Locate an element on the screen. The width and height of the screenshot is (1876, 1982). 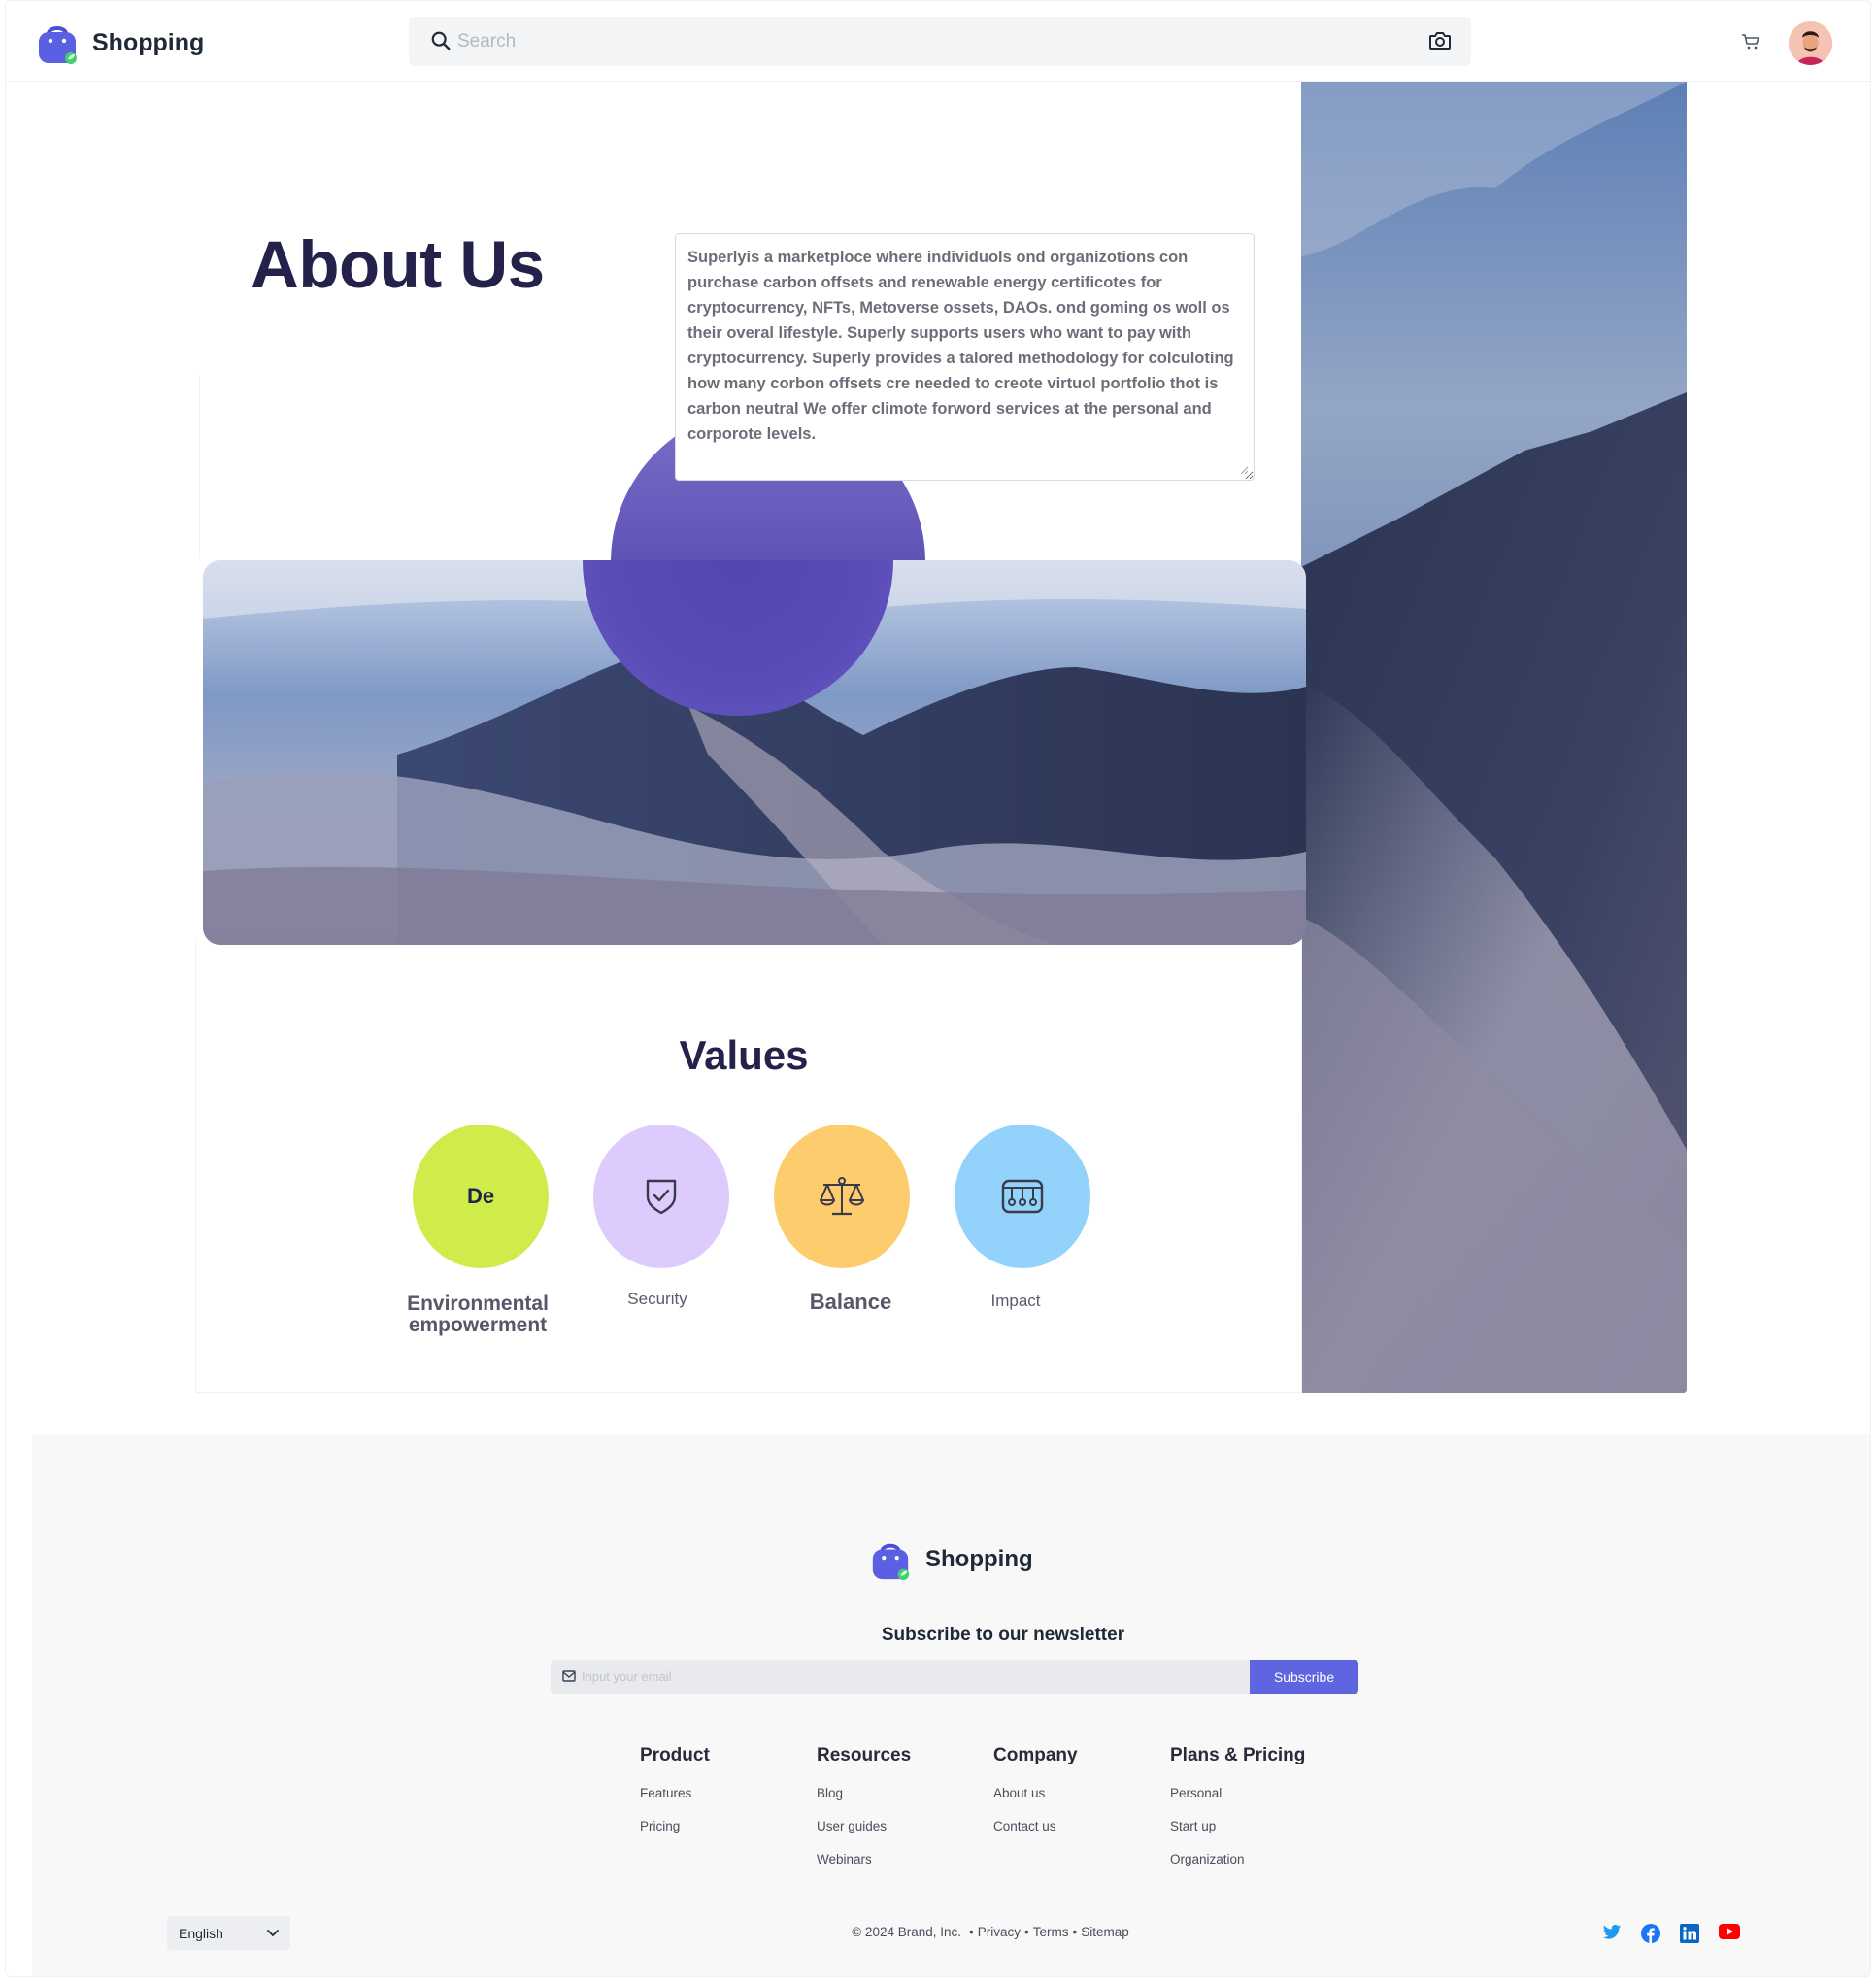
value-balance-circle is located at coordinates (842, 1197).